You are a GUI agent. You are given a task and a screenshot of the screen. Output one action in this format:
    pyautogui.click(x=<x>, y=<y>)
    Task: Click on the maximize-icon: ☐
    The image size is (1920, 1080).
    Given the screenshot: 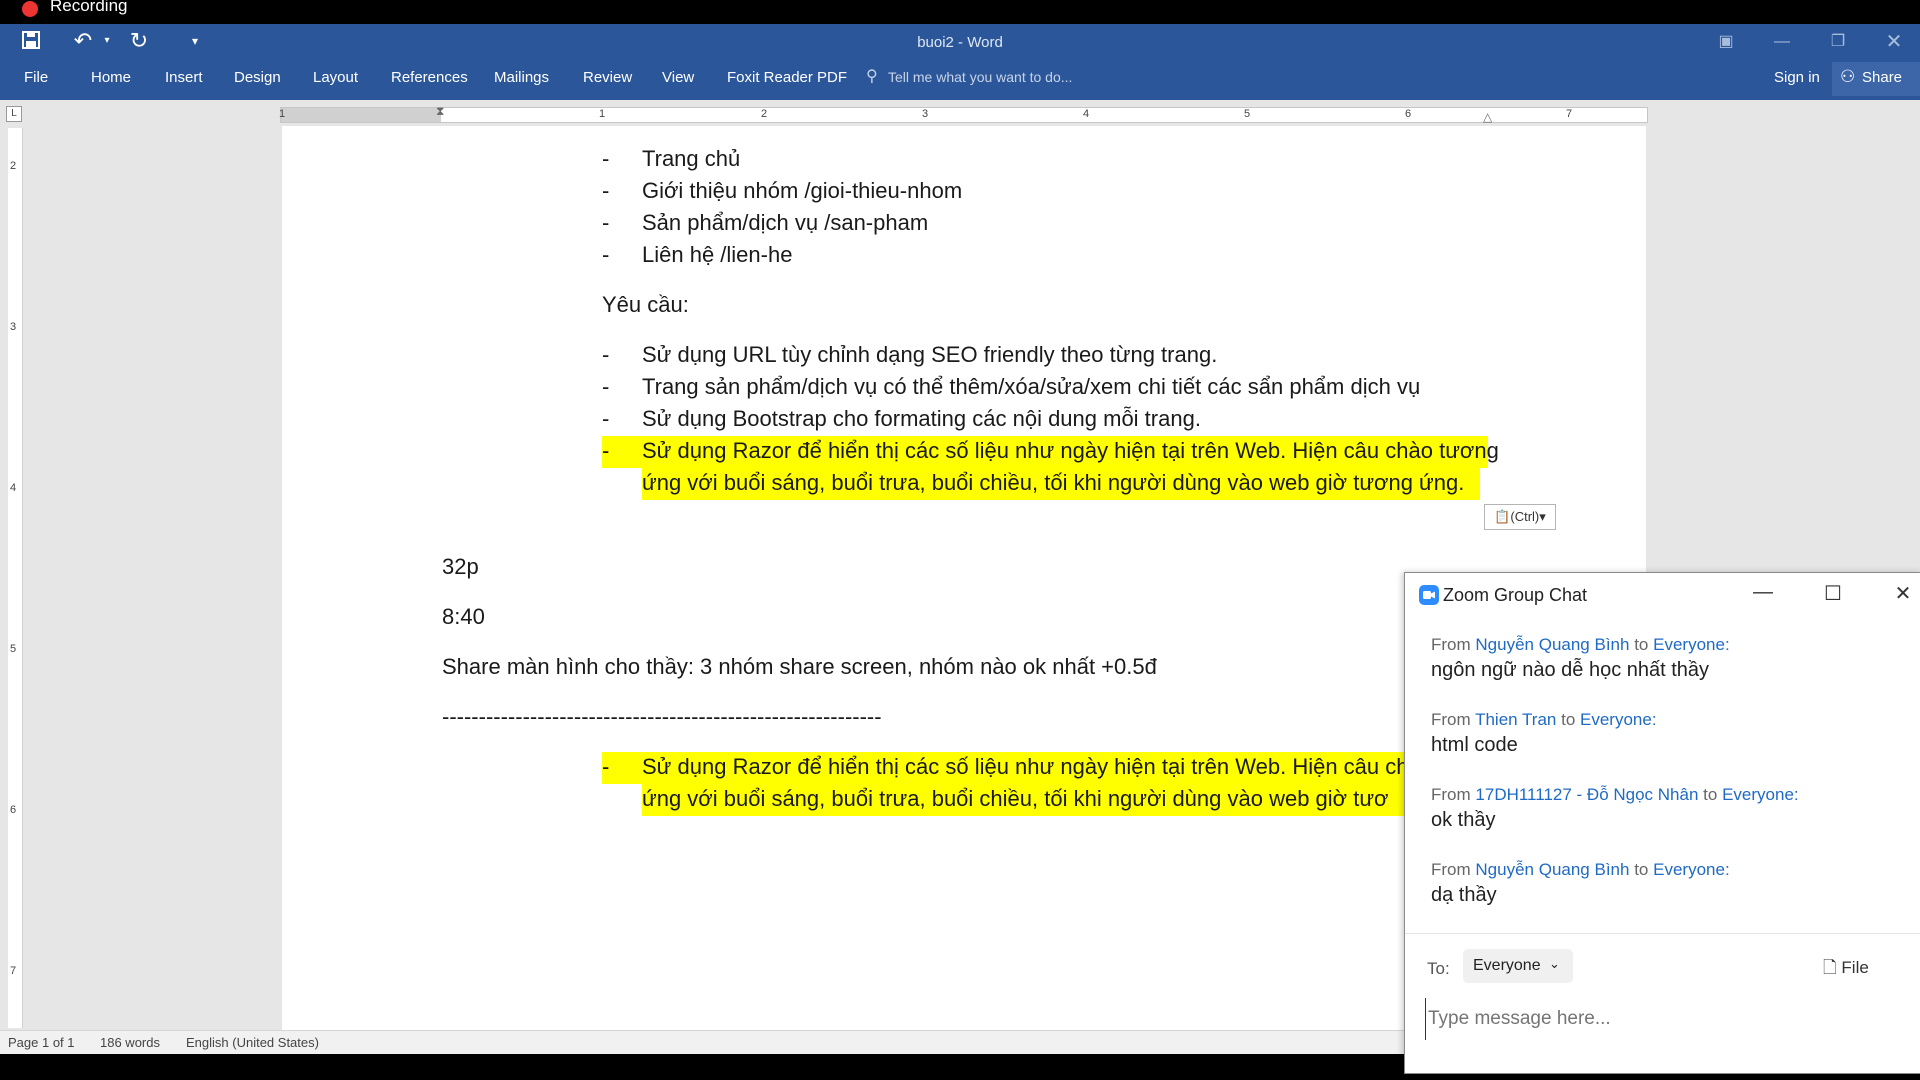 What is the action you would take?
    pyautogui.click(x=1833, y=593)
    